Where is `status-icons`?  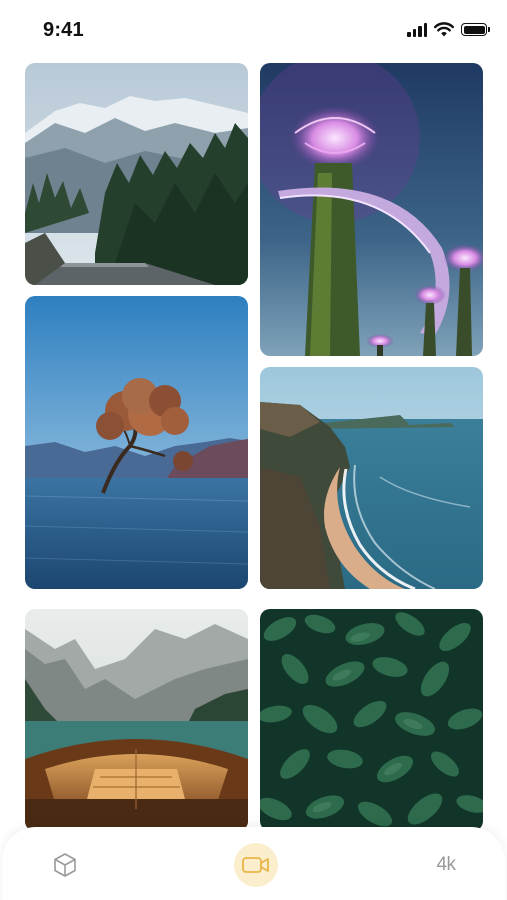 status-icons is located at coordinates (448, 29).